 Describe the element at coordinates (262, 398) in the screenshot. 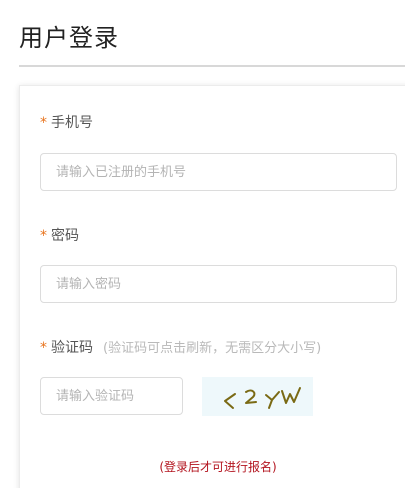

I see `captcha-glyphs` at that location.